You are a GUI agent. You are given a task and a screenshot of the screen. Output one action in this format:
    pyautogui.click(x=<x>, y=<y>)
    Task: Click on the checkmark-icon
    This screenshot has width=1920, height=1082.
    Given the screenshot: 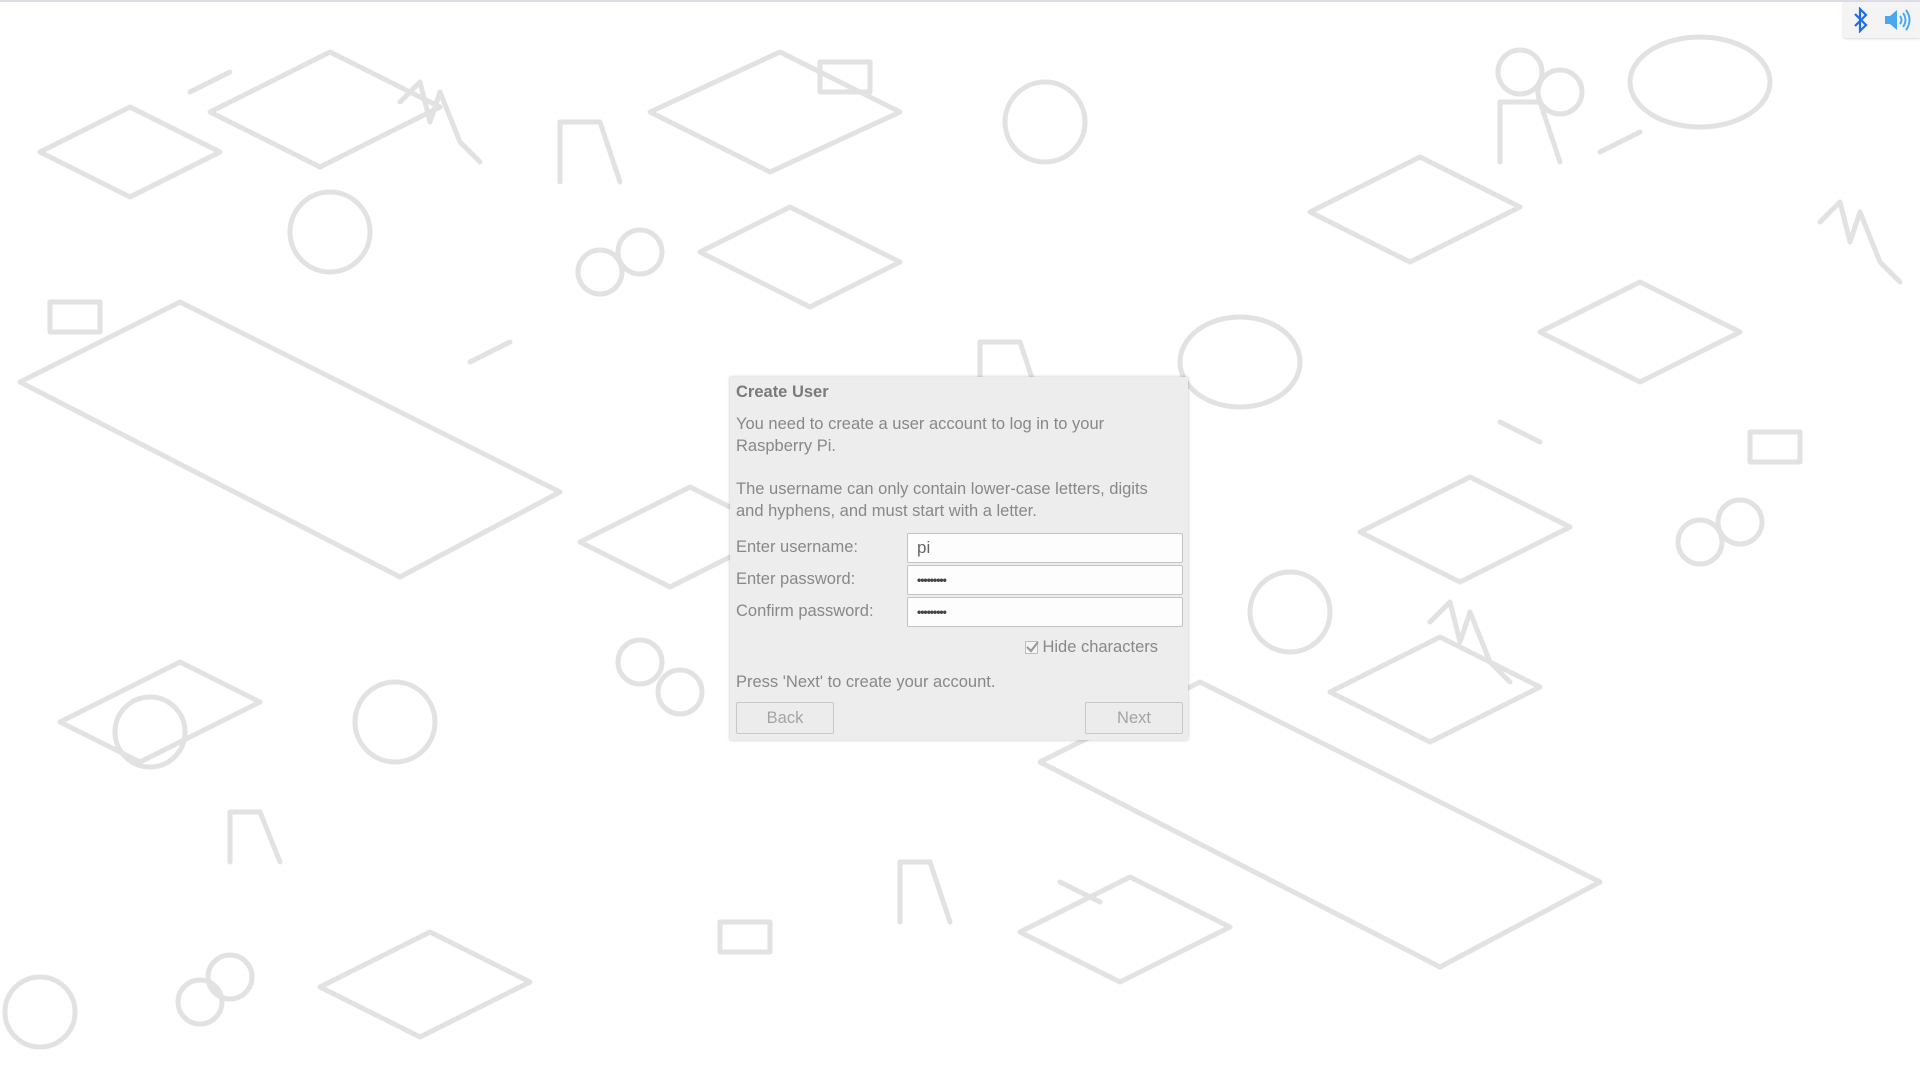 What is the action you would take?
    pyautogui.click(x=1033, y=647)
    